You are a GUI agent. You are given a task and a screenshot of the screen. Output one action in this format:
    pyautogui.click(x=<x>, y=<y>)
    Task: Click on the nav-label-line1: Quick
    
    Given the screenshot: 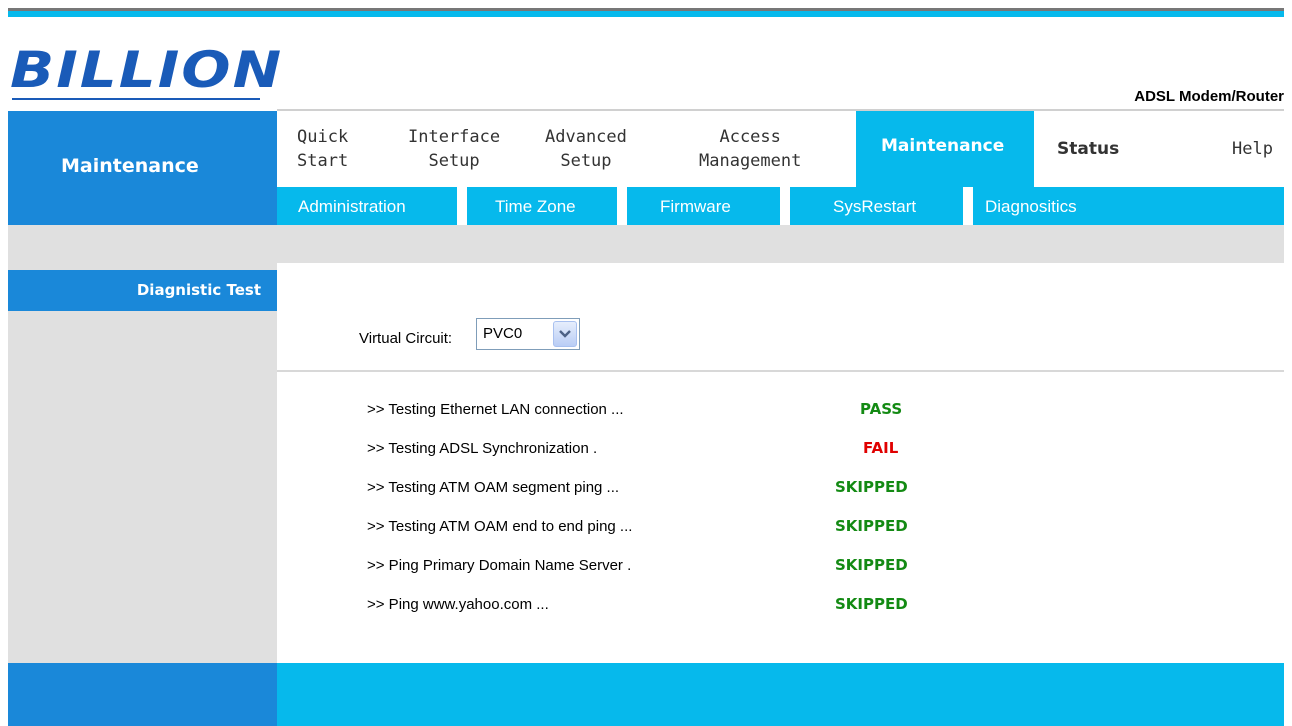 What is the action you would take?
    pyautogui.click(x=323, y=137)
    